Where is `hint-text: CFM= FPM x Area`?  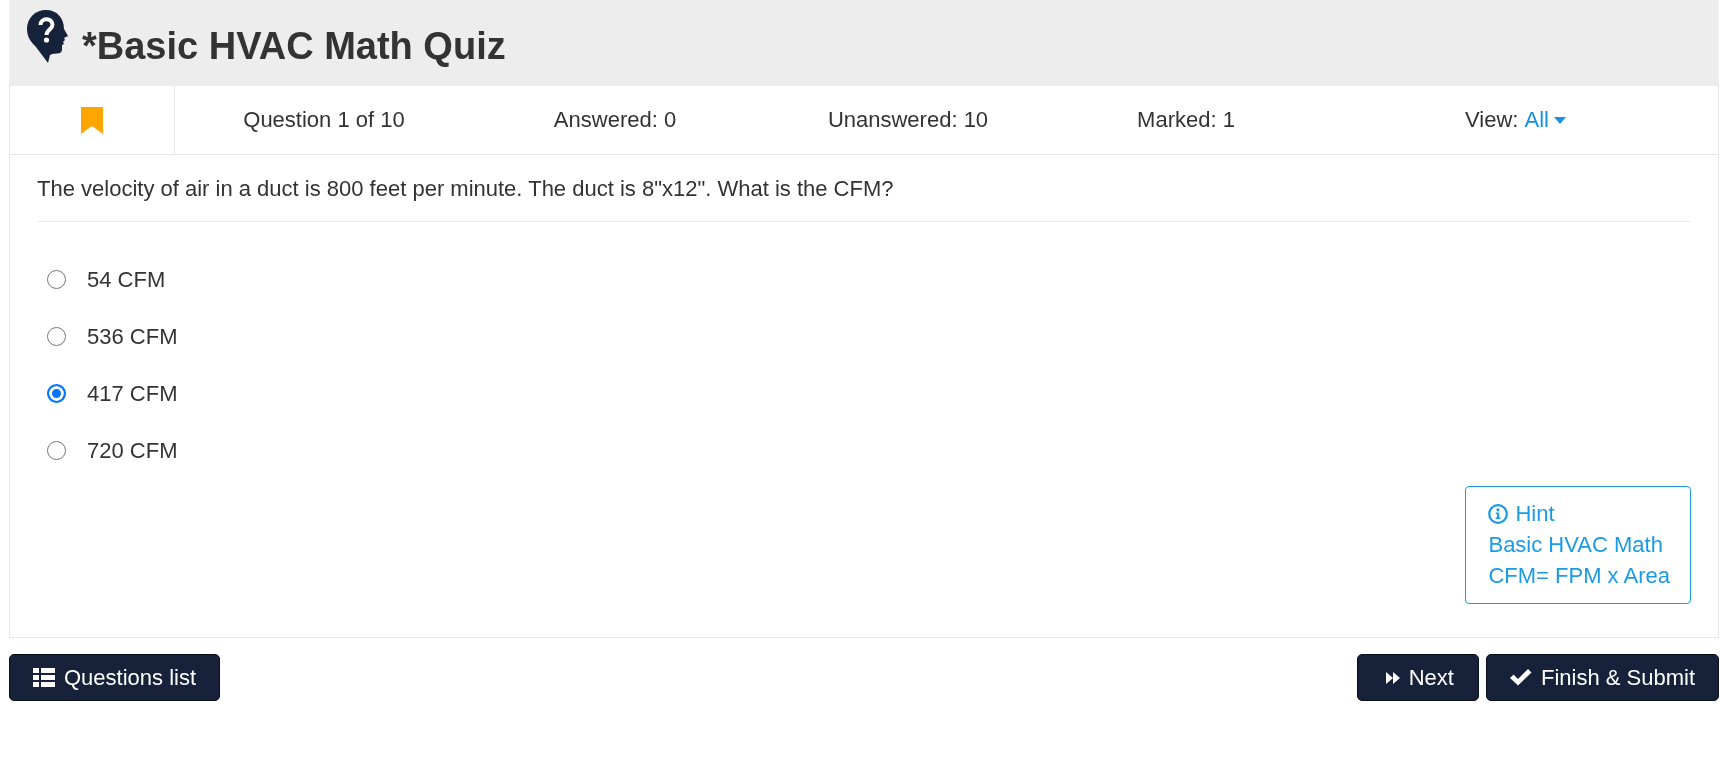 hint-text: CFM= FPM x Area is located at coordinates (1579, 576).